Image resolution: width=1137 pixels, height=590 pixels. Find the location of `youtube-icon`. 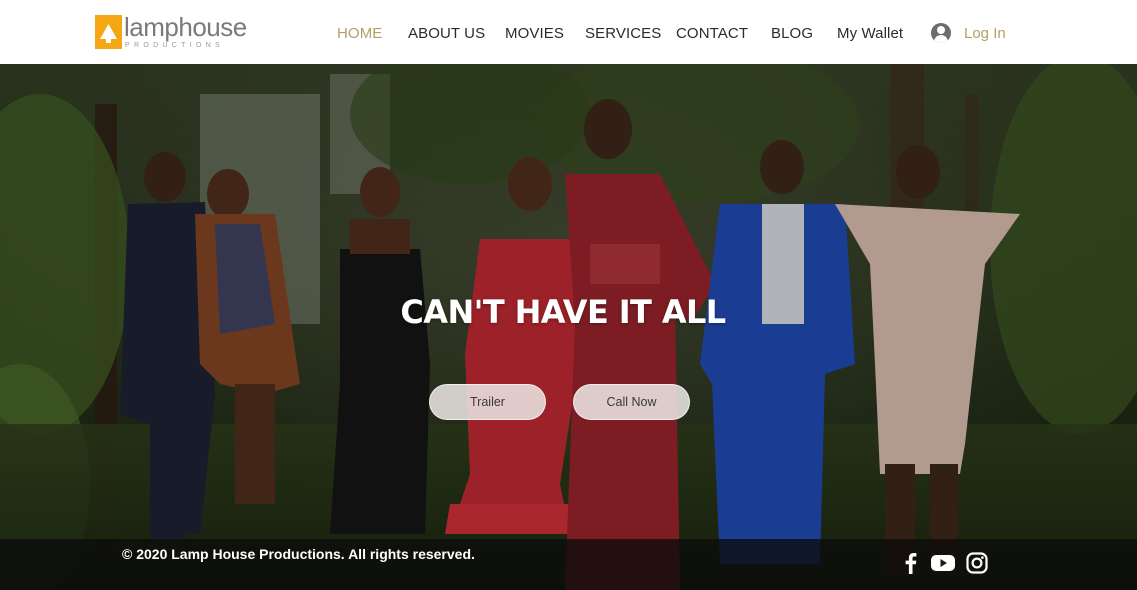

youtube-icon is located at coordinates (943, 563).